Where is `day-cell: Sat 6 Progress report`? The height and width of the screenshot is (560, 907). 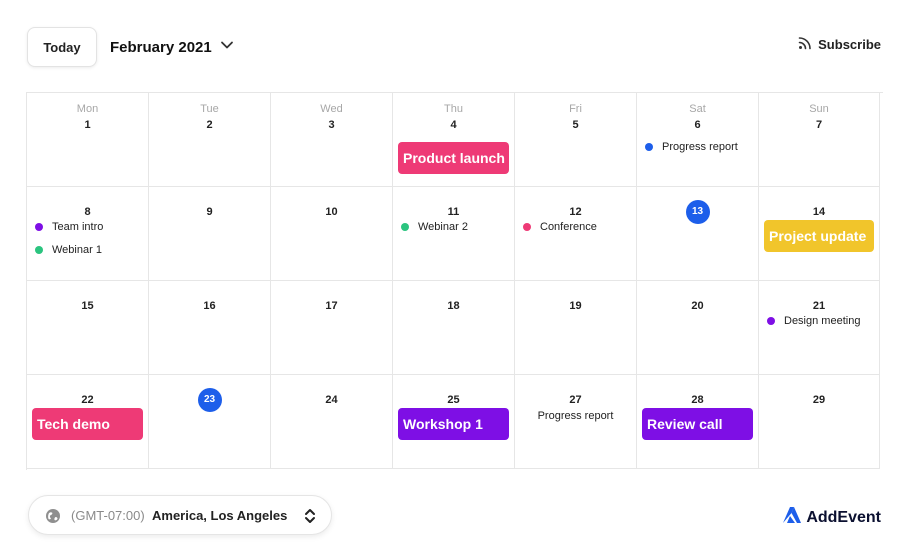 day-cell: Sat 6 Progress report is located at coordinates (698, 140).